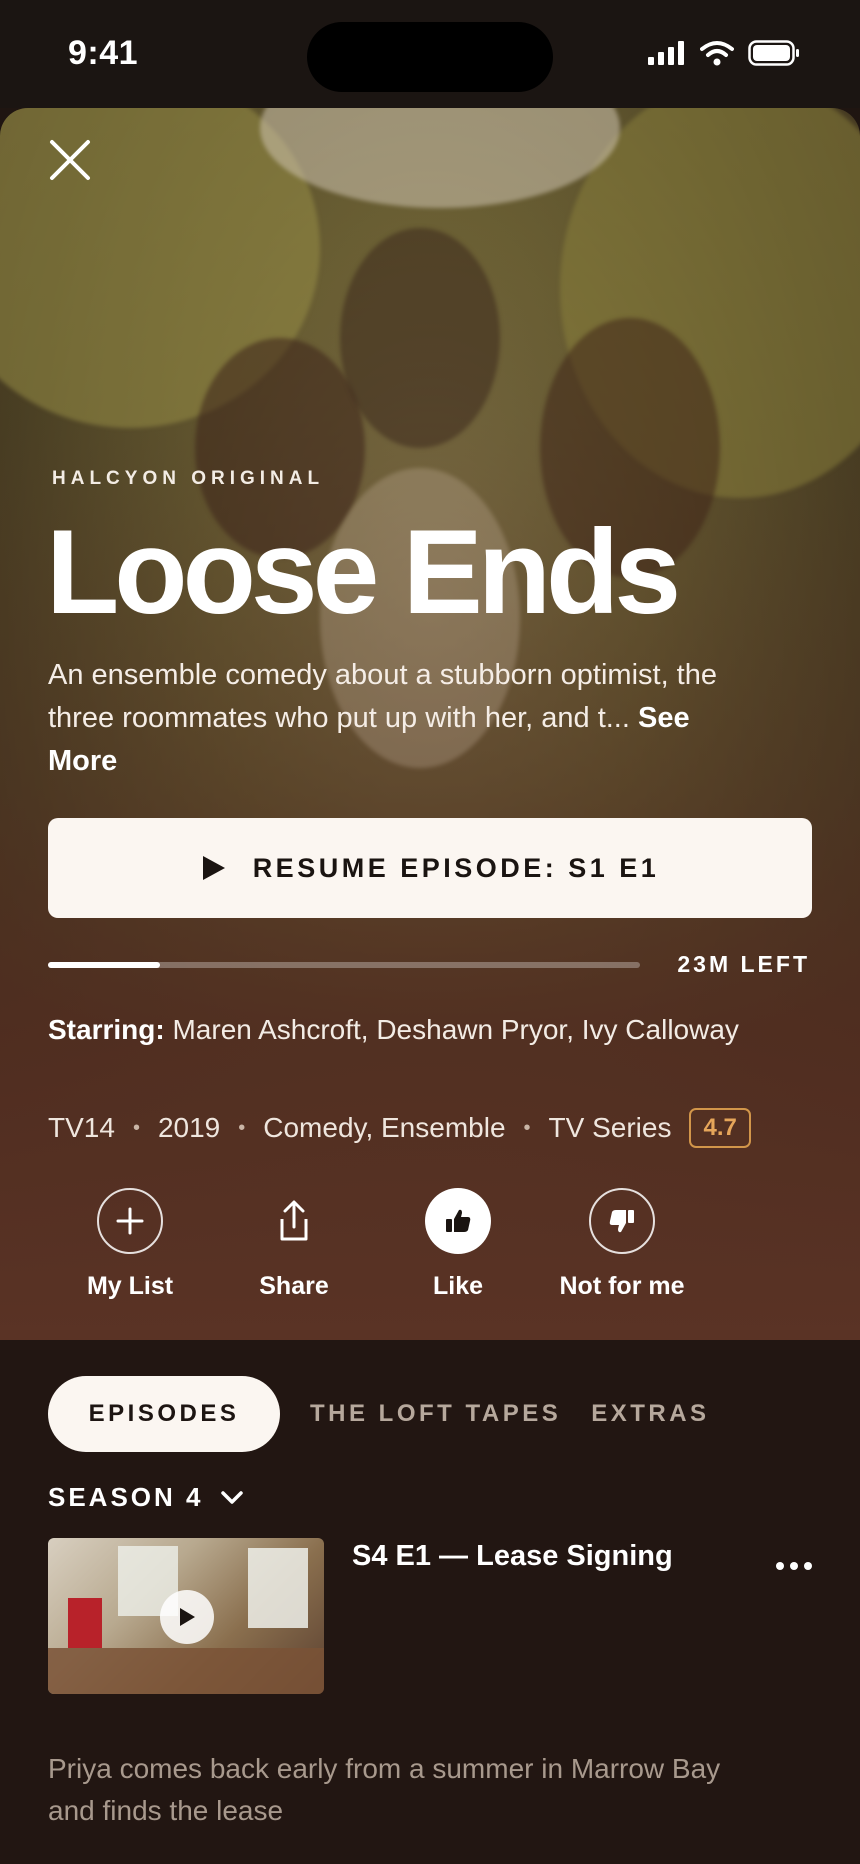 The height and width of the screenshot is (1864, 860). What do you see at coordinates (458, 1286) in the screenshot?
I see `like-label: Like` at bounding box center [458, 1286].